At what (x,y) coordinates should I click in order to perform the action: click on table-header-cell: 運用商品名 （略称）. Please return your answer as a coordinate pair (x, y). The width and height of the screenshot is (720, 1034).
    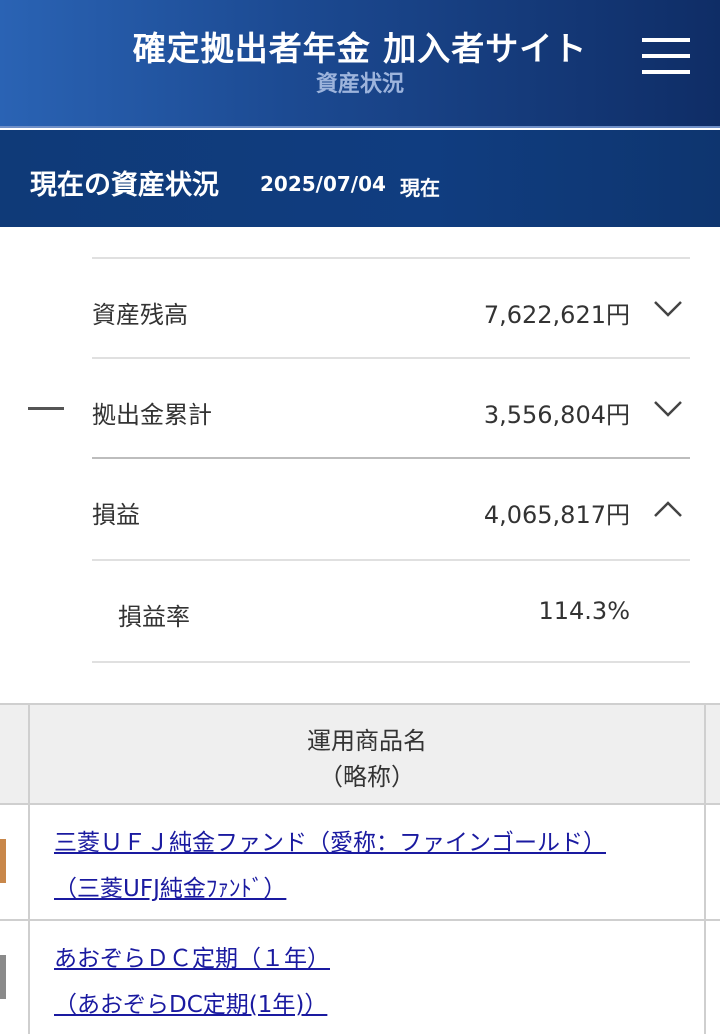
    Looking at the image, I should click on (367, 754).